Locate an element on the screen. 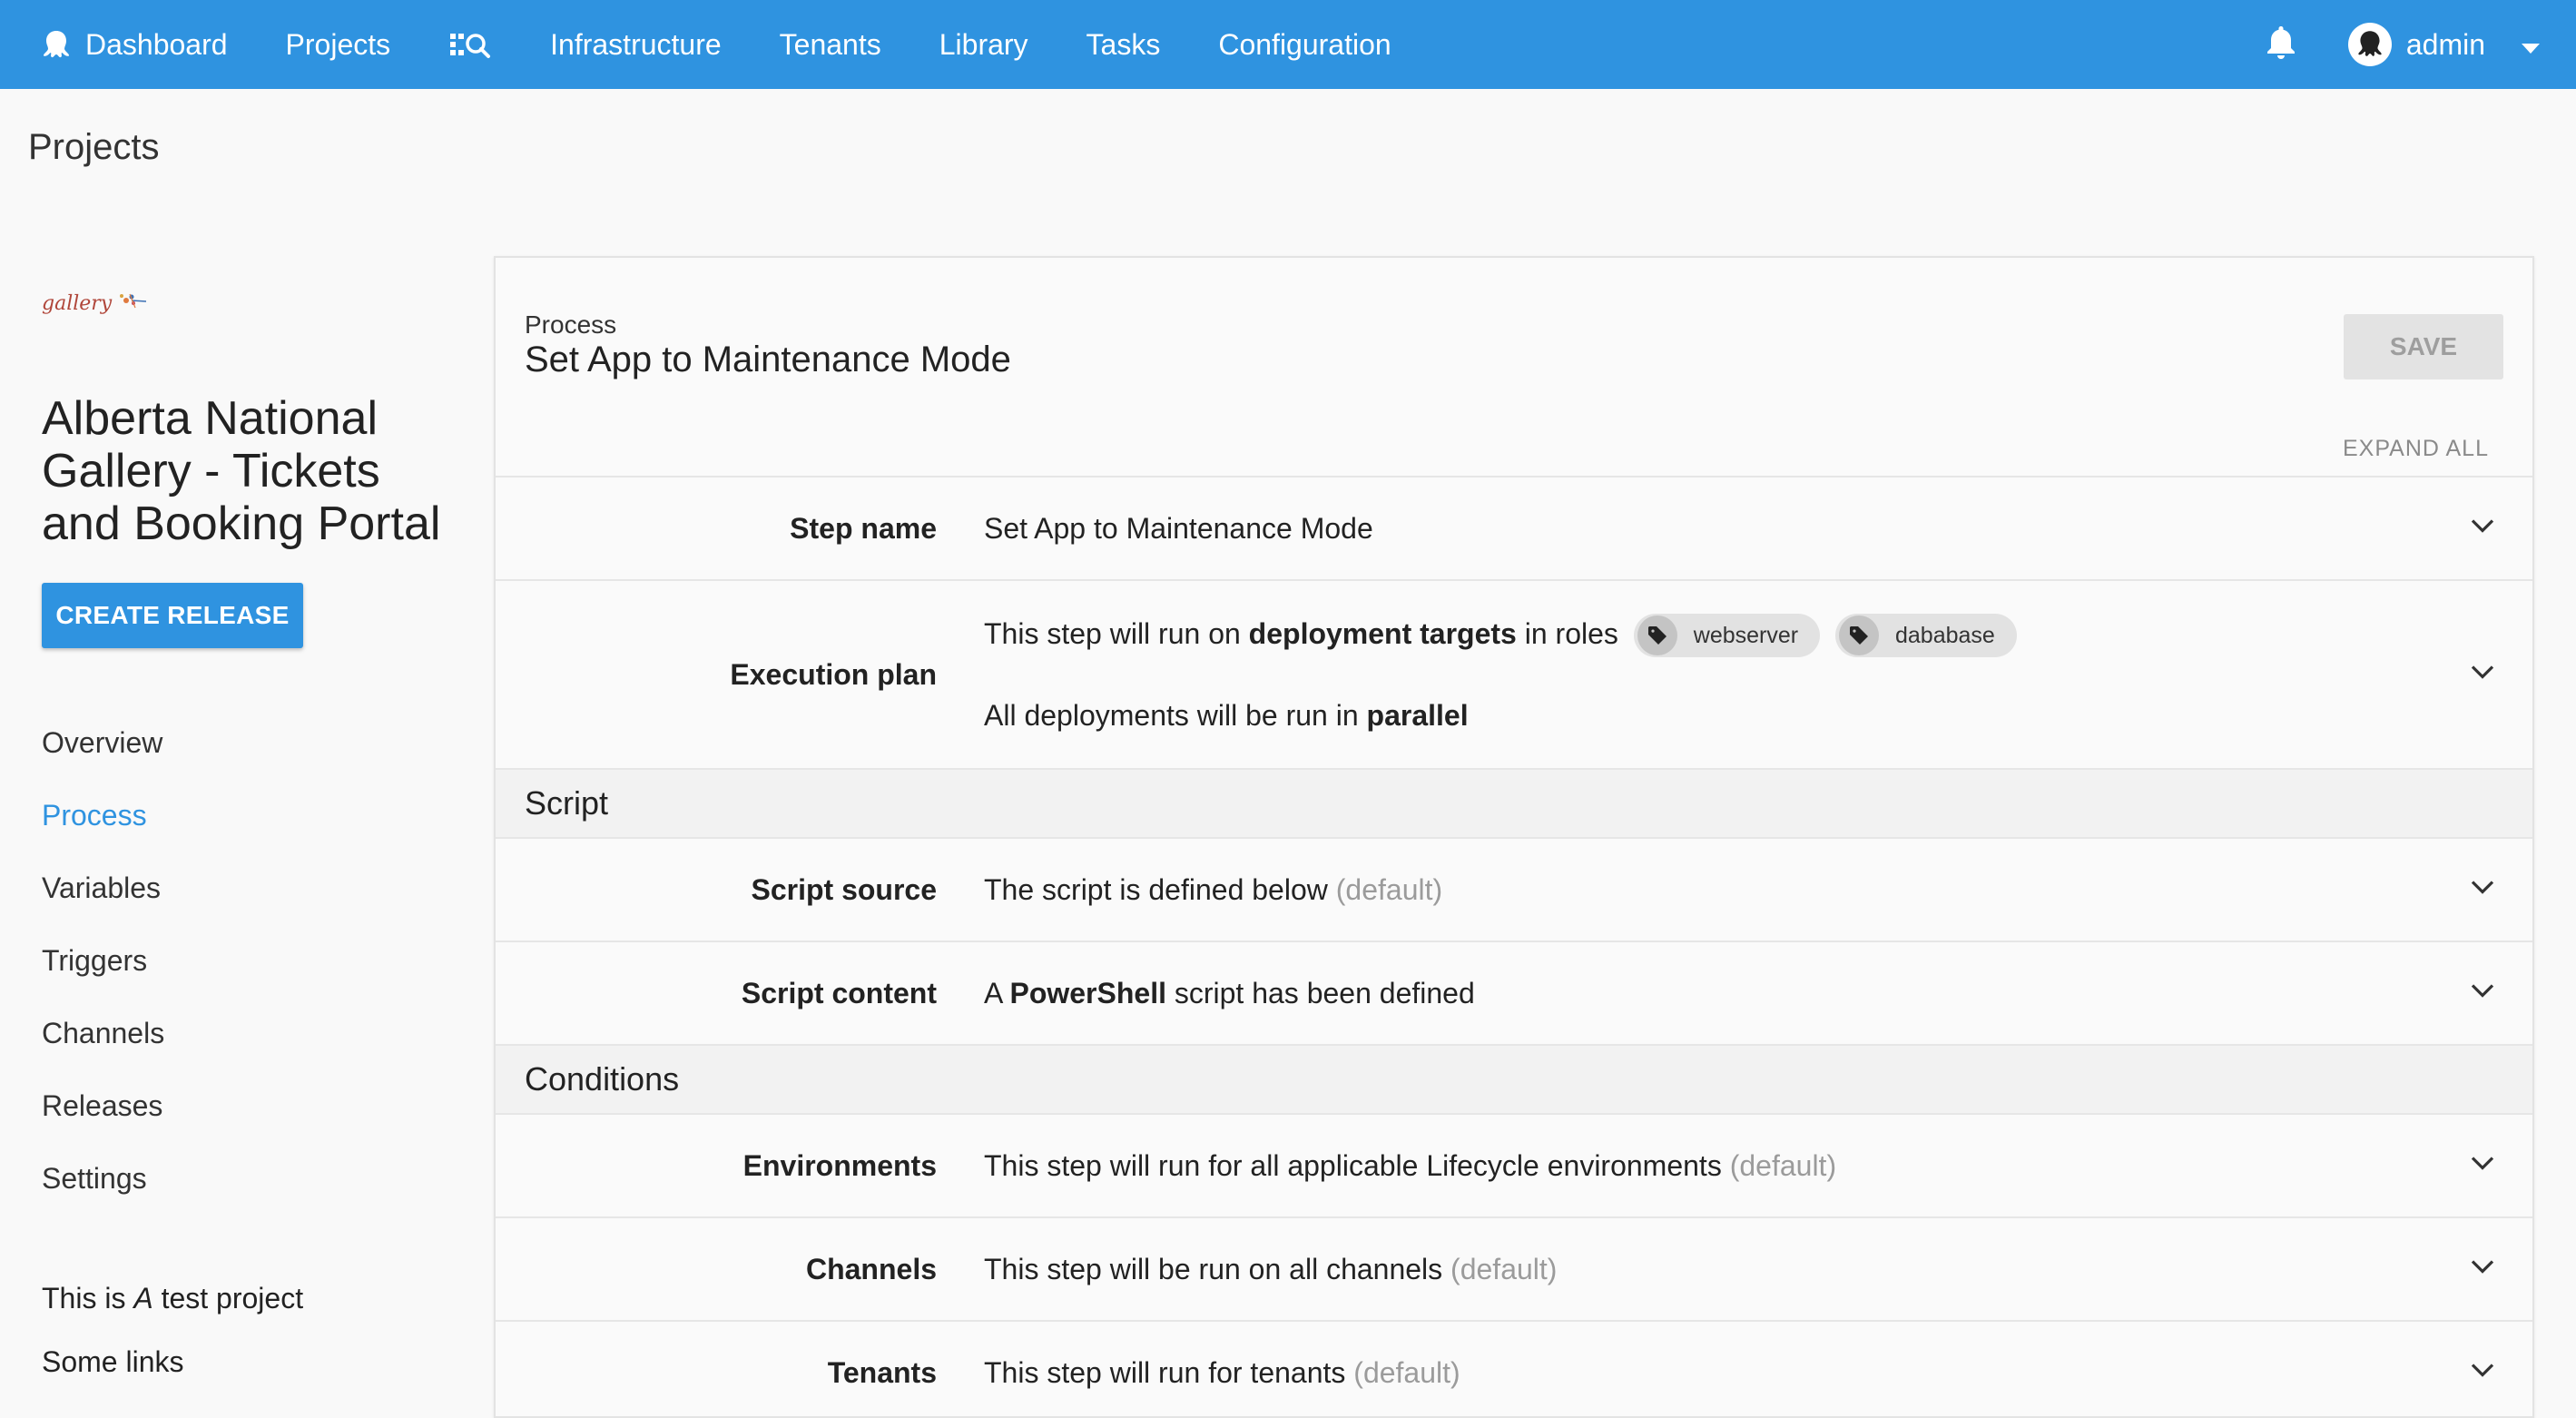 The width and height of the screenshot is (2576, 1418). avatar is located at coordinates (2369, 45).